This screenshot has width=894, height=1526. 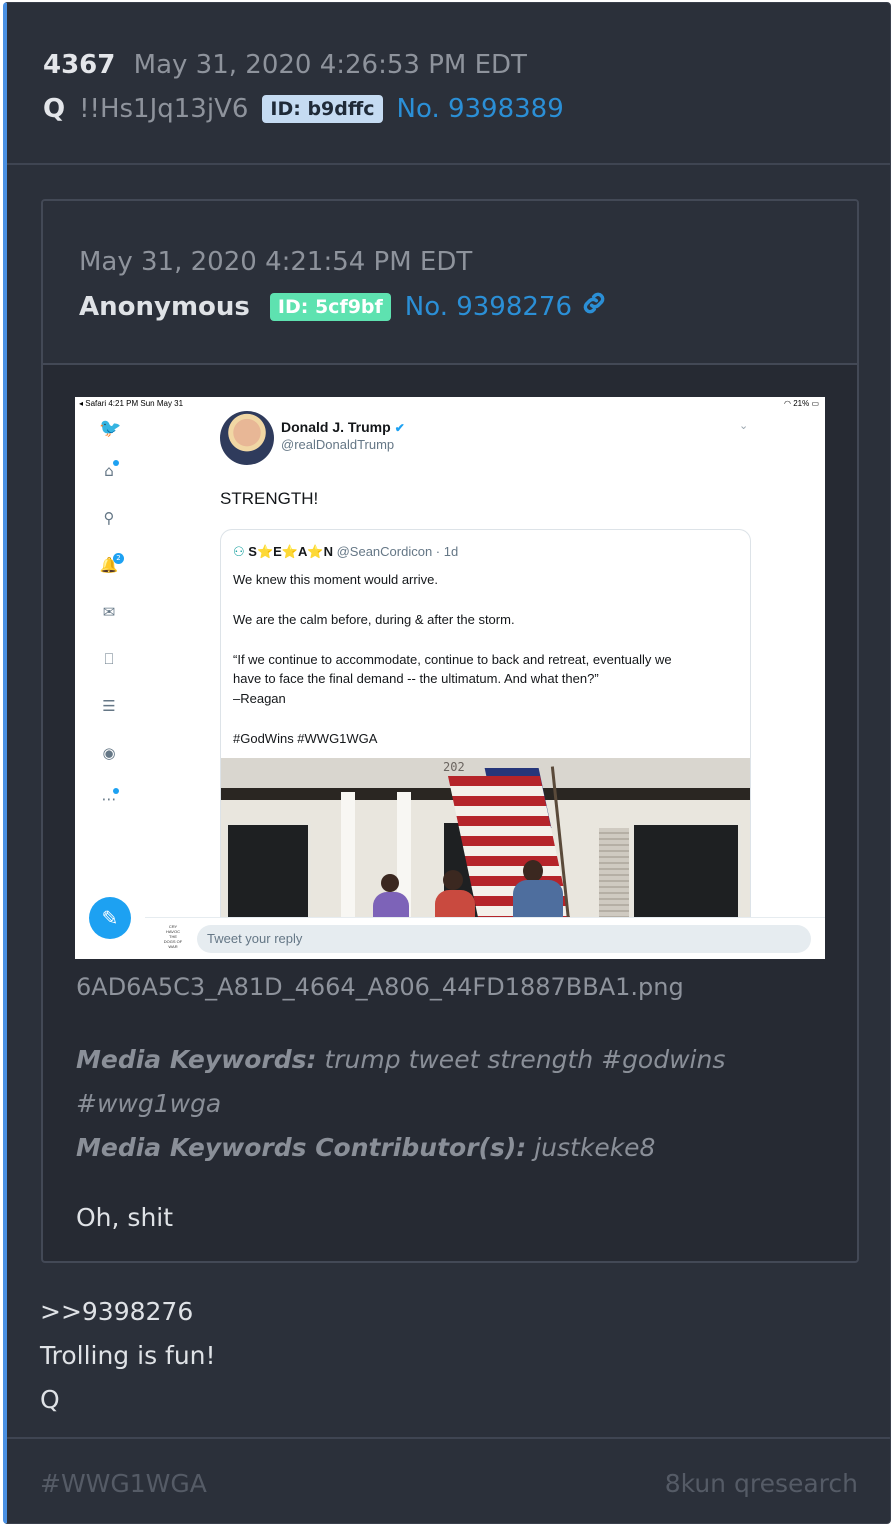 What do you see at coordinates (338, 444) in the screenshot?
I see `tweet-author-handle: @realDonaldTrump` at bounding box center [338, 444].